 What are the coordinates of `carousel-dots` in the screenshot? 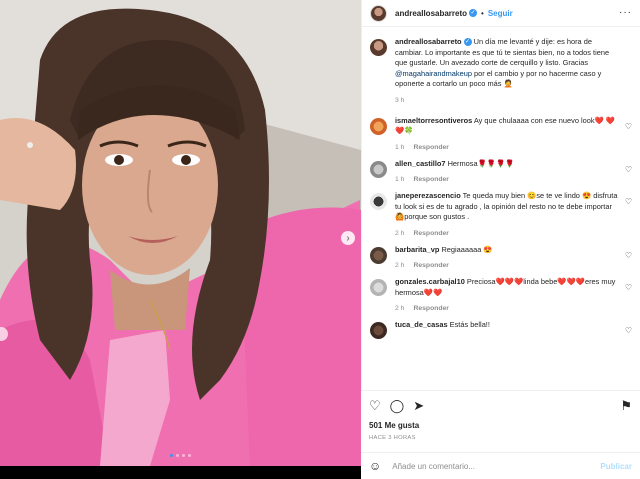 It's located at (180, 455).